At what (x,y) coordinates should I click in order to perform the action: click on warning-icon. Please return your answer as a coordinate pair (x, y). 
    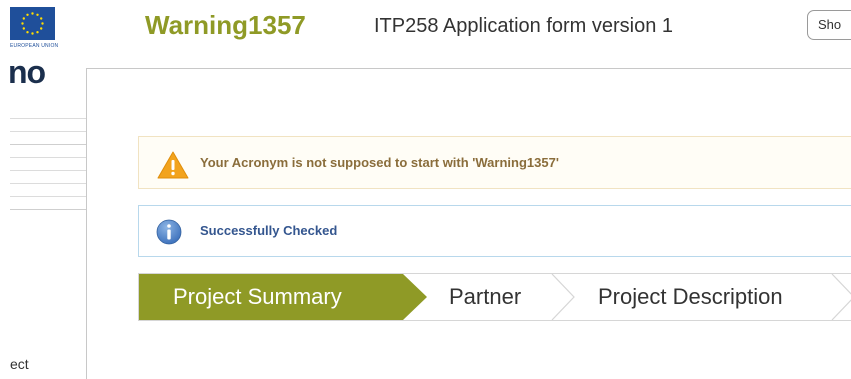
    Looking at the image, I should click on (173, 167).